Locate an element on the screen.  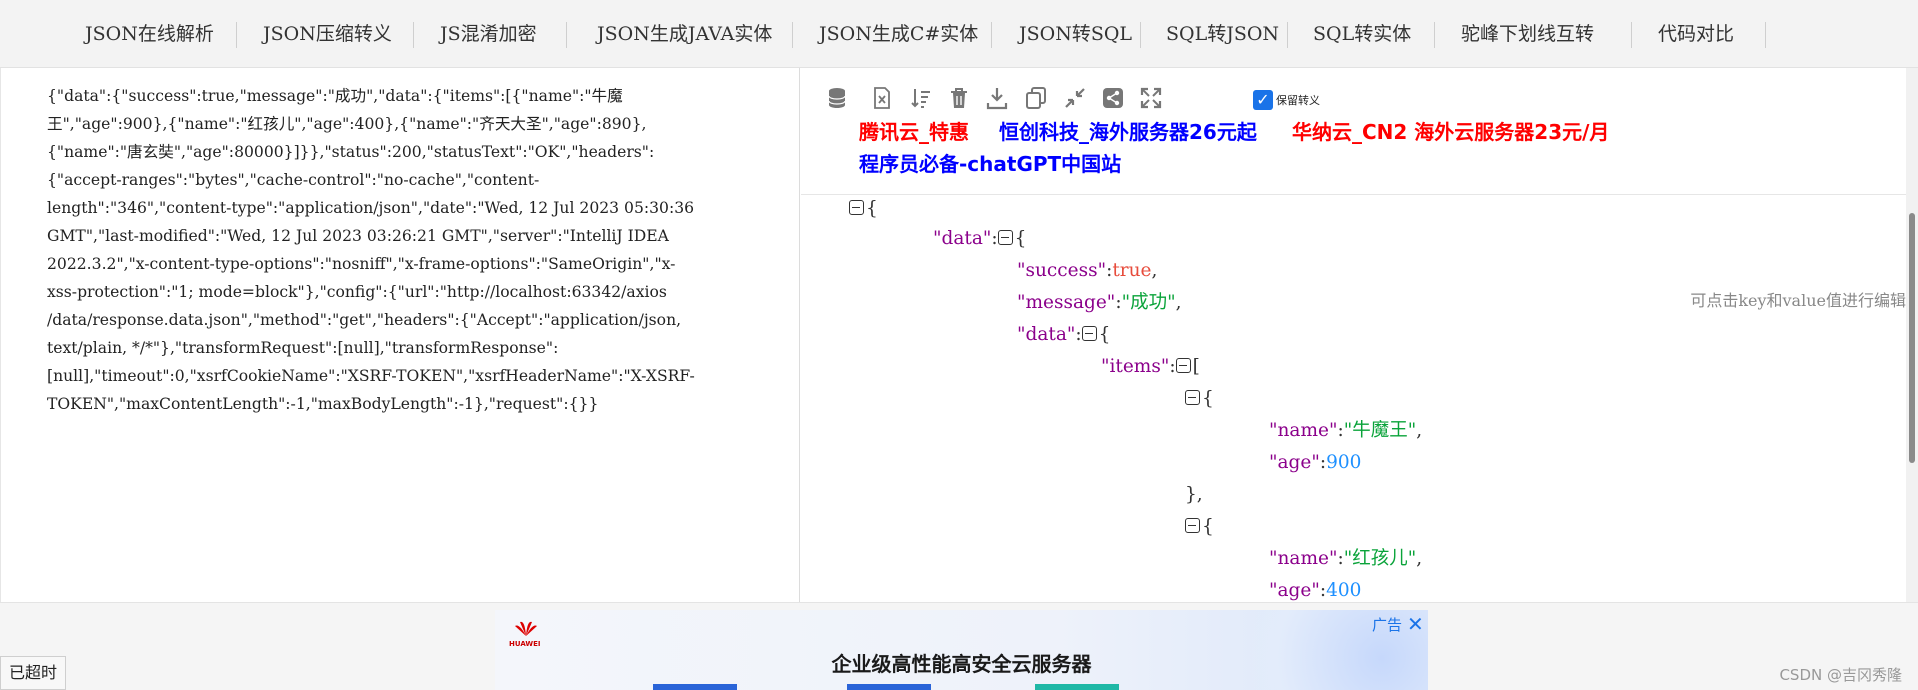
tree-line-success: "success":true, is located at coordinates (1087, 270).